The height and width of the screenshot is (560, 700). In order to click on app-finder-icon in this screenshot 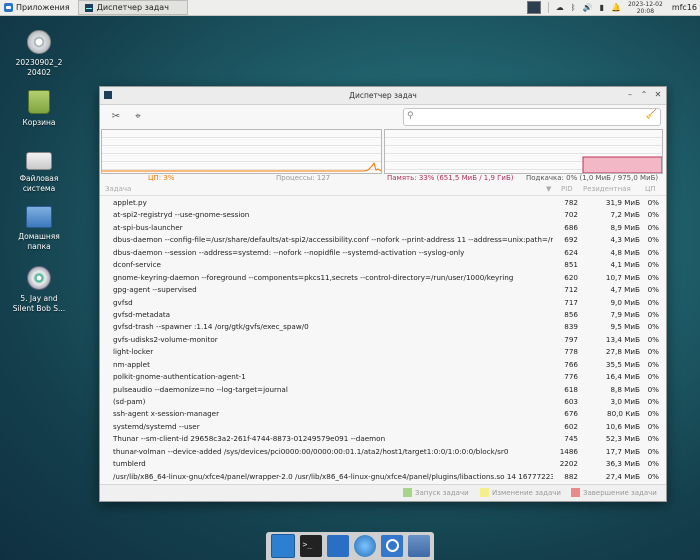, I will do `click(391, 546)`.